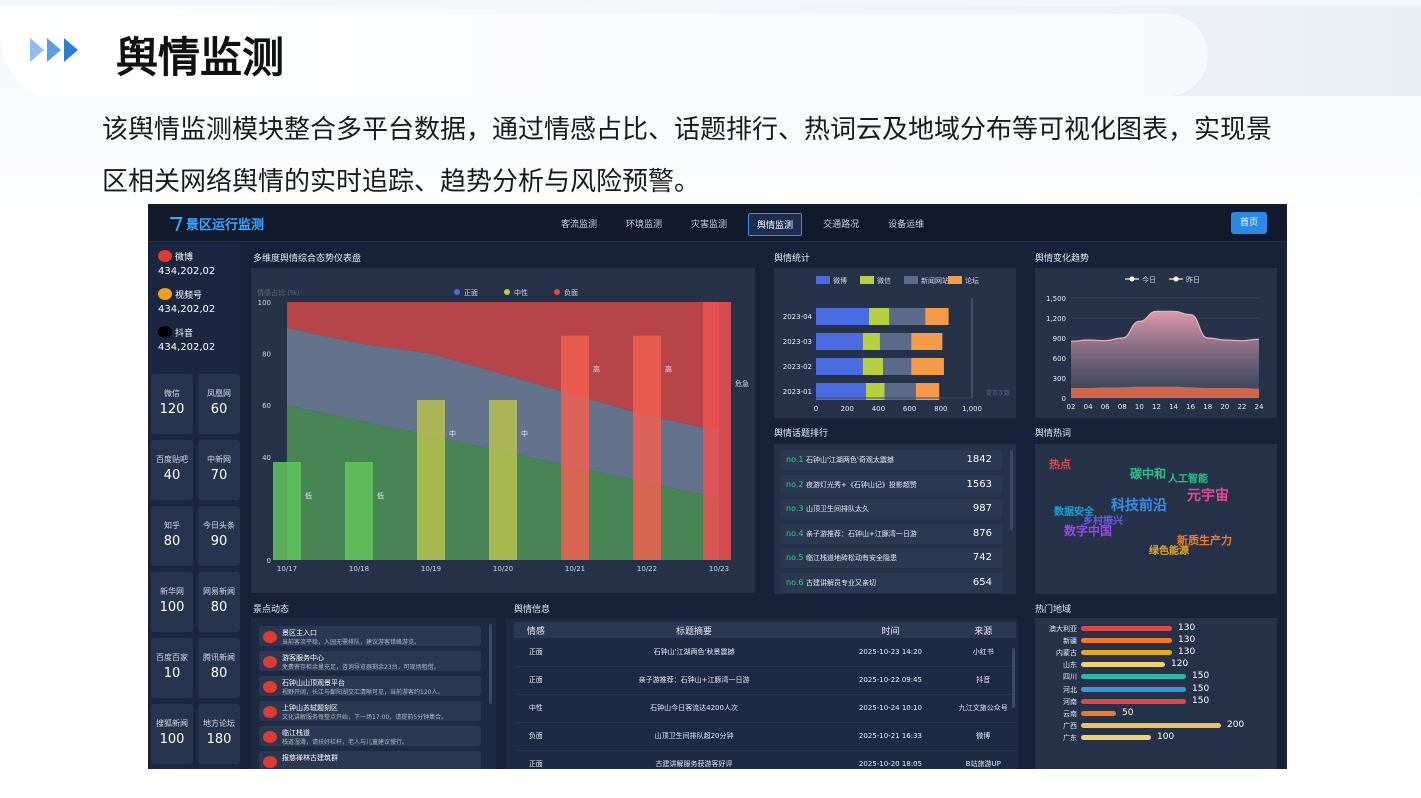  I want to click on topic-rank: no.6, so click(795, 582).